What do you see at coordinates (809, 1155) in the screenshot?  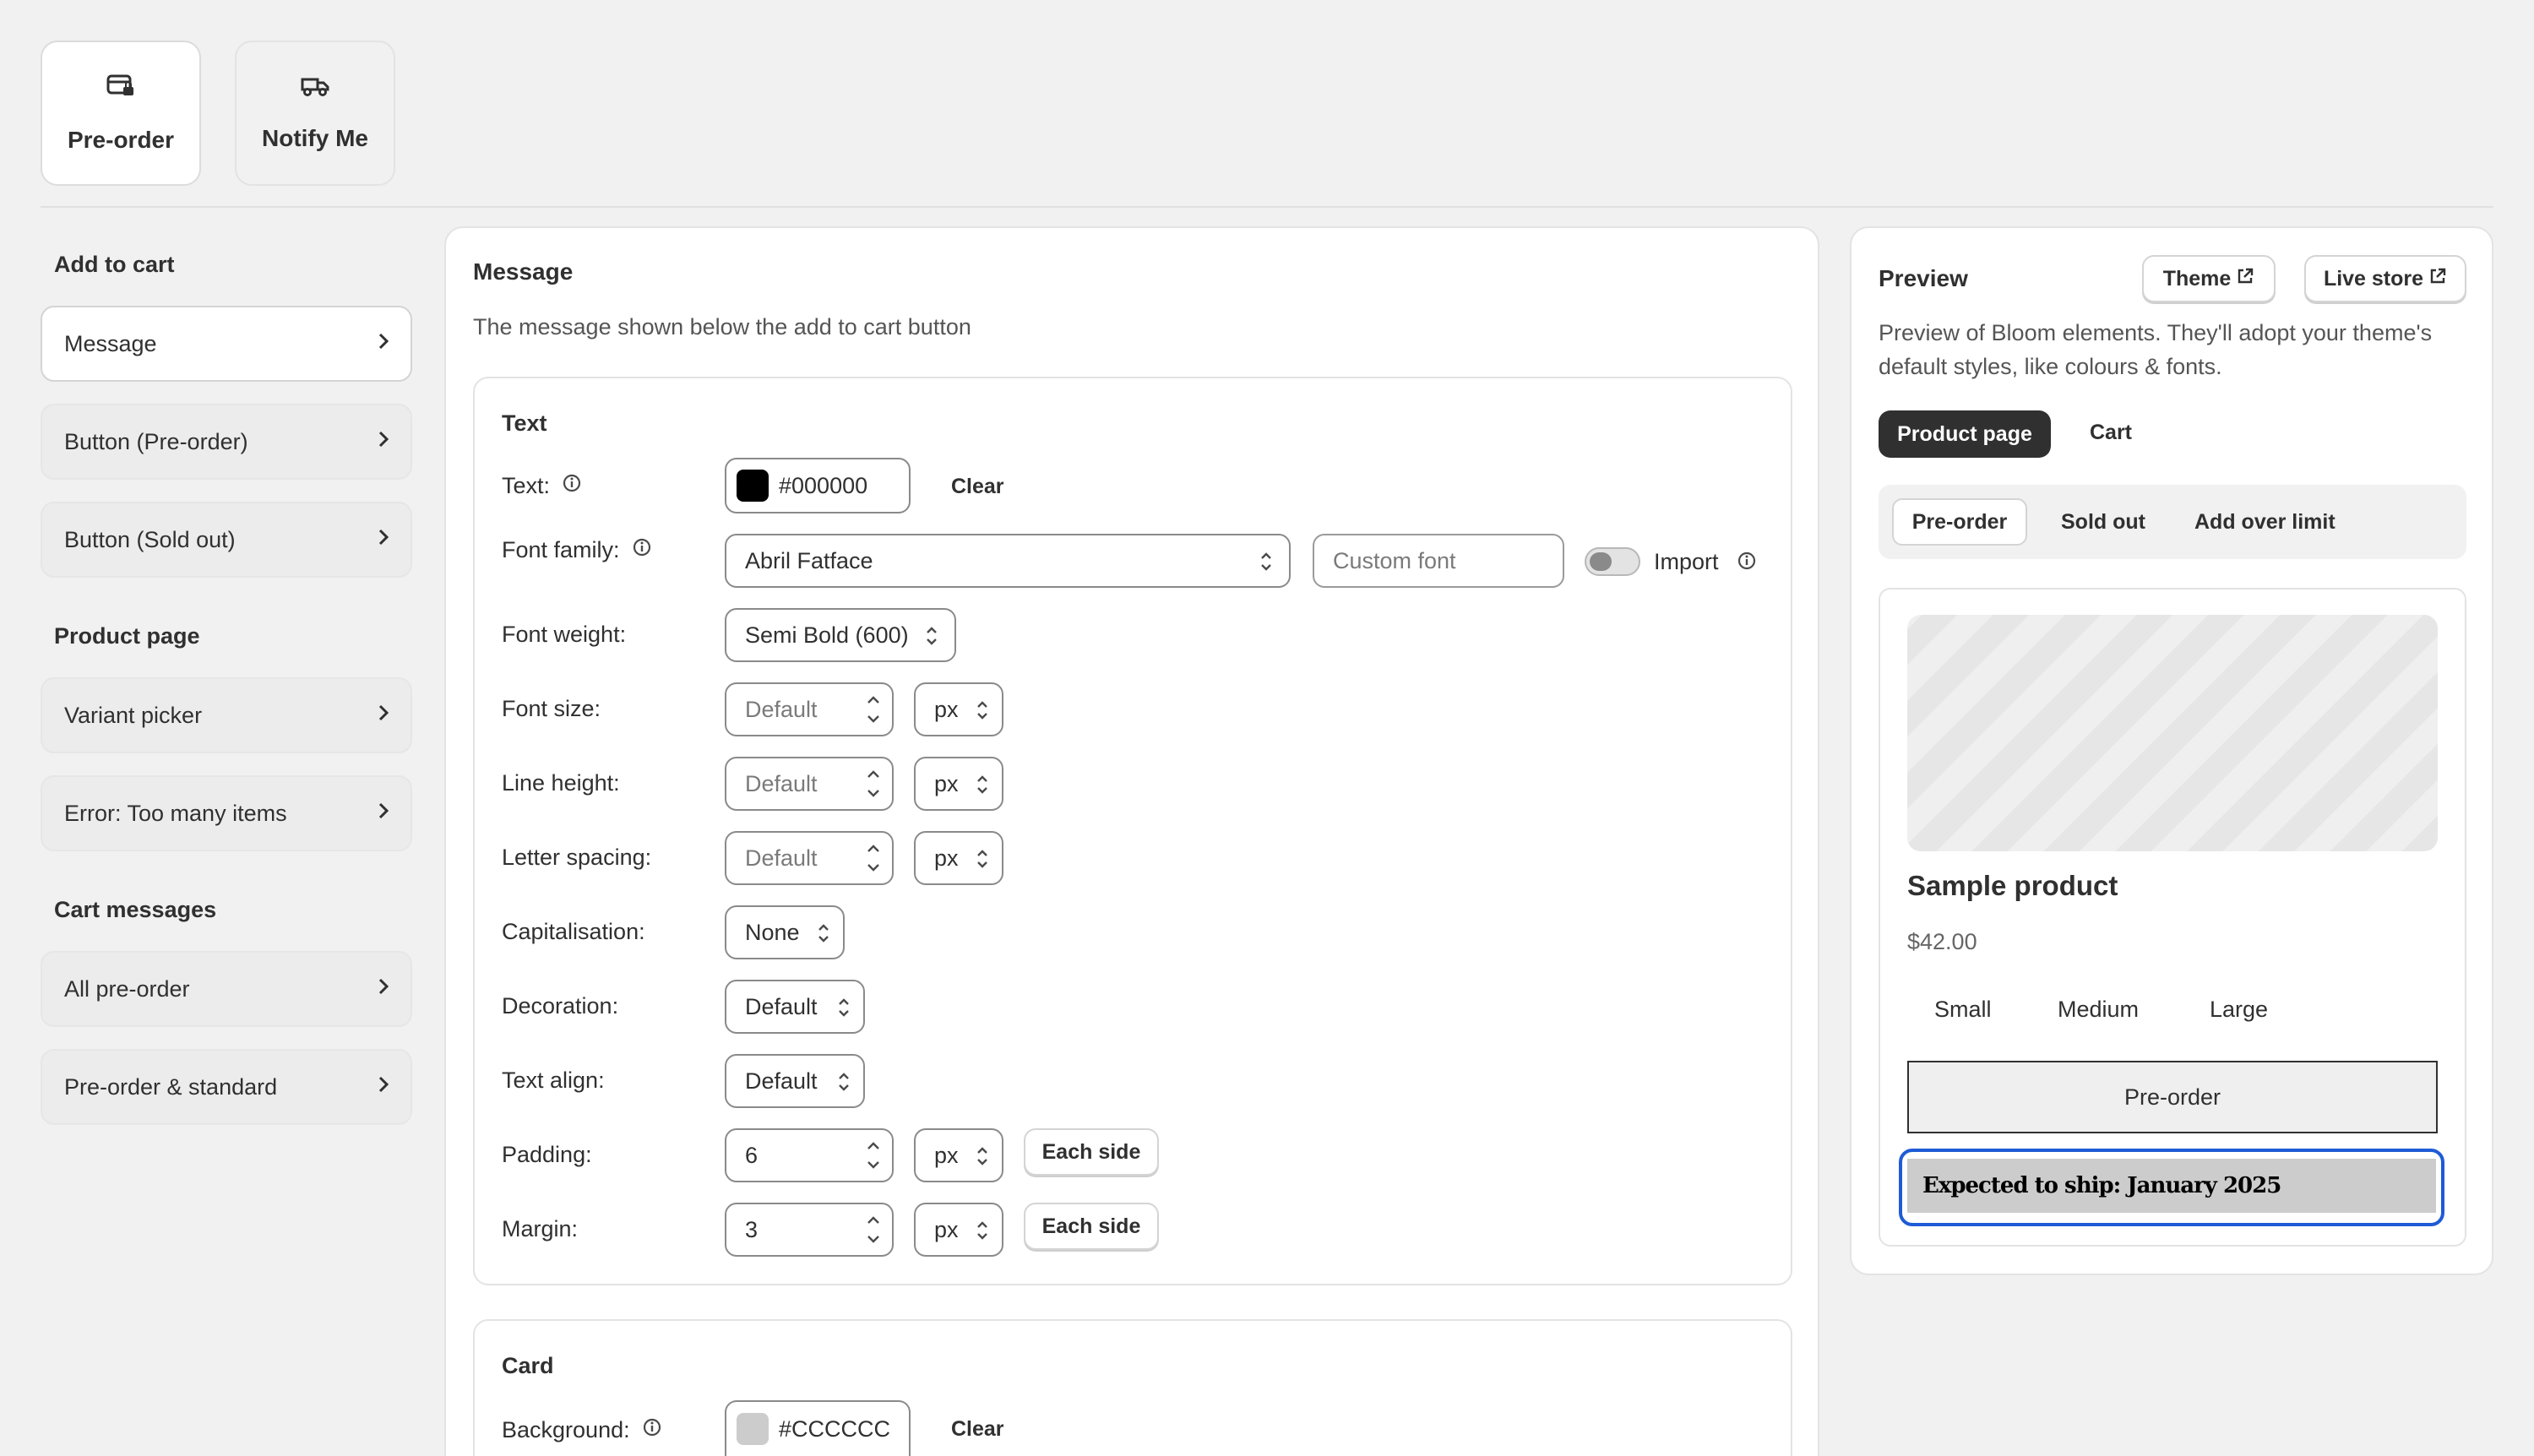 I see `padding-input: 6` at bounding box center [809, 1155].